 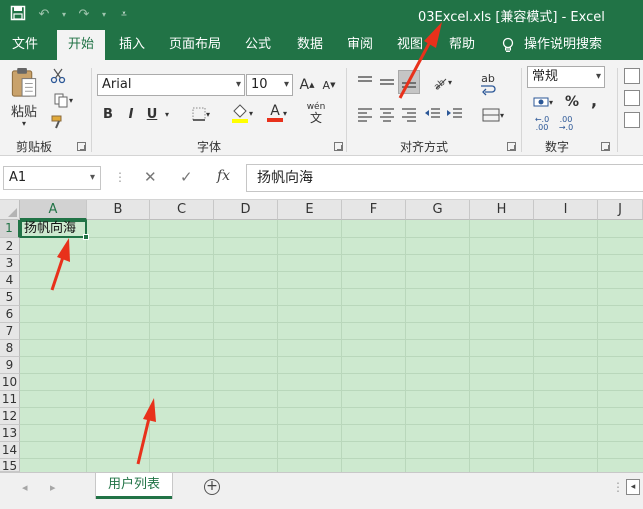 What do you see at coordinates (10, 280) in the screenshot?
I see `row-header: 4` at bounding box center [10, 280].